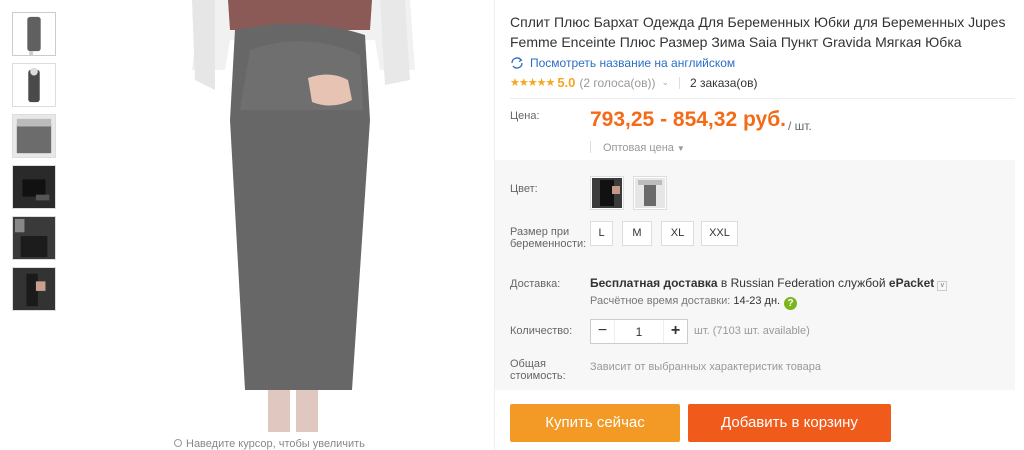 This screenshot has width=1024, height=450. Describe the element at coordinates (679, 82) in the screenshot. I see `separator` at that location.